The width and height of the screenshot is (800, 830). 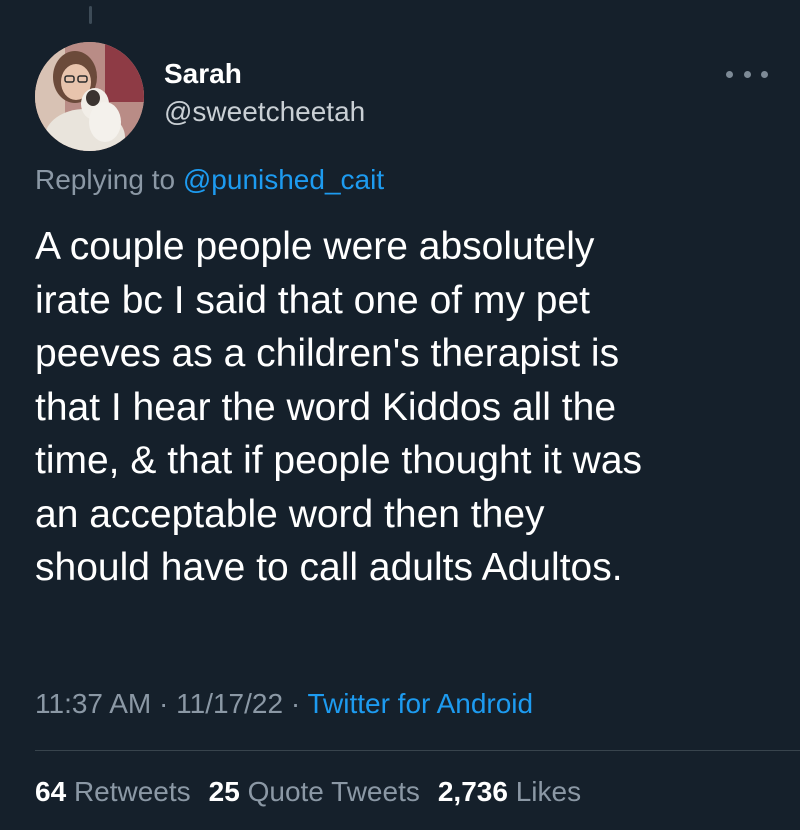 What do you see at coordinates (229, 703) in the screenshot?
I see `tweet-date: 11/17/22` at bounding box center [229, 703].